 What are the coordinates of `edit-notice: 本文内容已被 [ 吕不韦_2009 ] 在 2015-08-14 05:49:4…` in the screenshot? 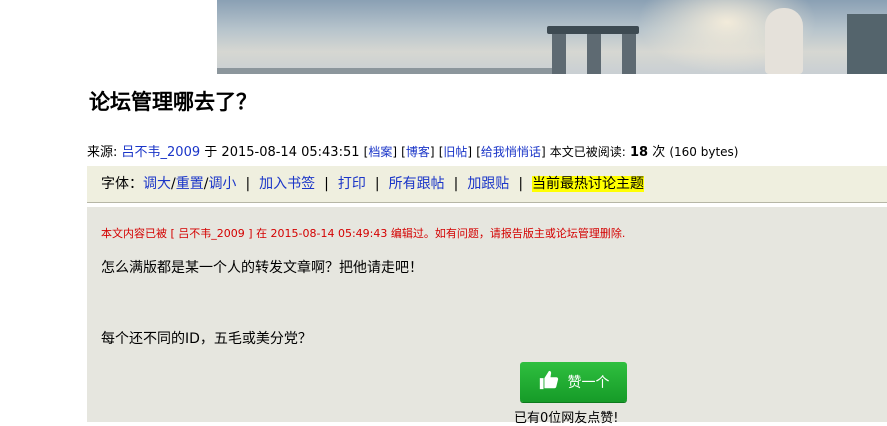 It's located at (363, 233).